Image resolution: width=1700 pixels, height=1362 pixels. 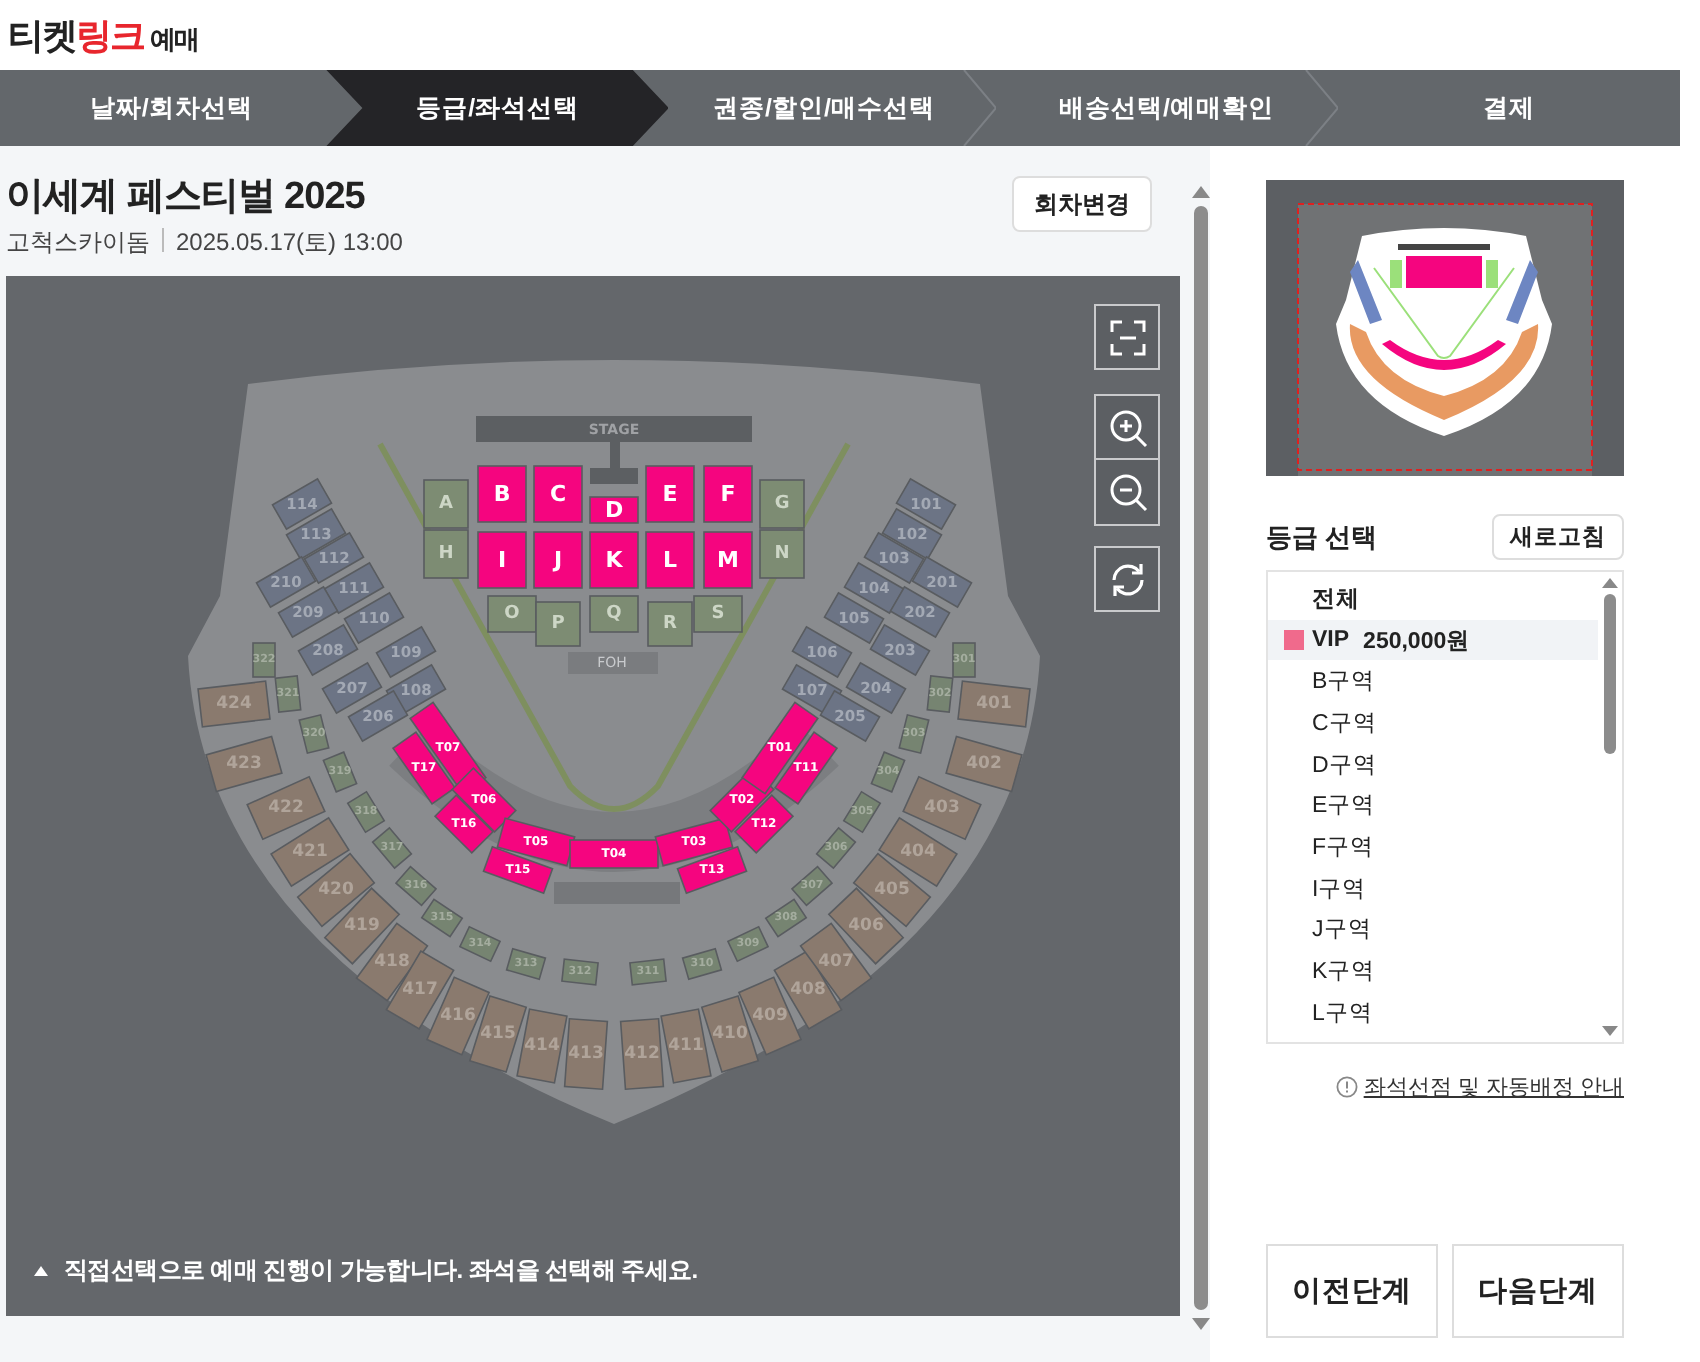 What do you see at coordinates (446, 554) in the screenshot?
I see `seat-section: H` at bounding box center [446, 554].